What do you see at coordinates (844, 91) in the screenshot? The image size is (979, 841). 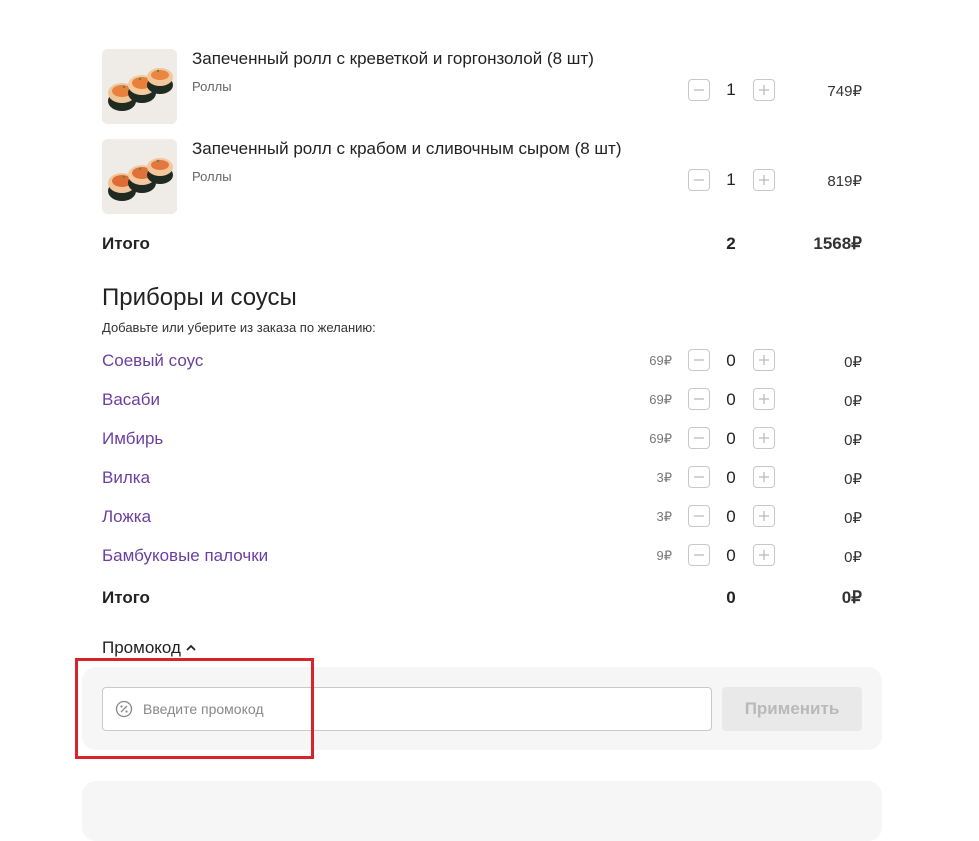 I see `item-price: 749₽` at bounding box center [844, 91].